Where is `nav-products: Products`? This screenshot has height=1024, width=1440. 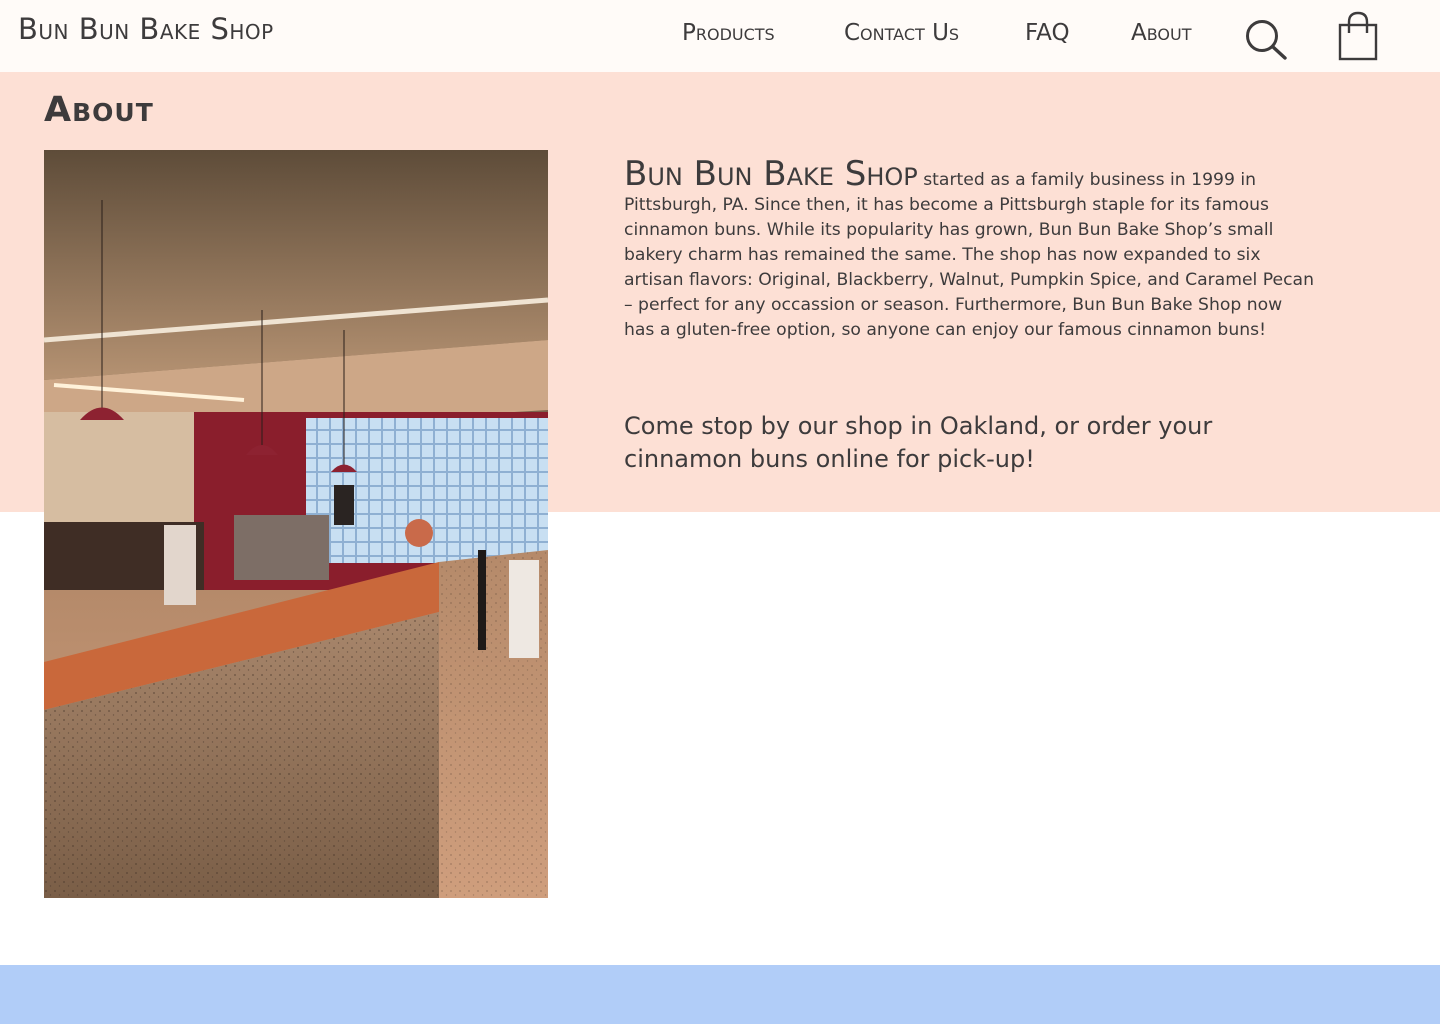
nav-products: Products is located at coordinates (728, 33).